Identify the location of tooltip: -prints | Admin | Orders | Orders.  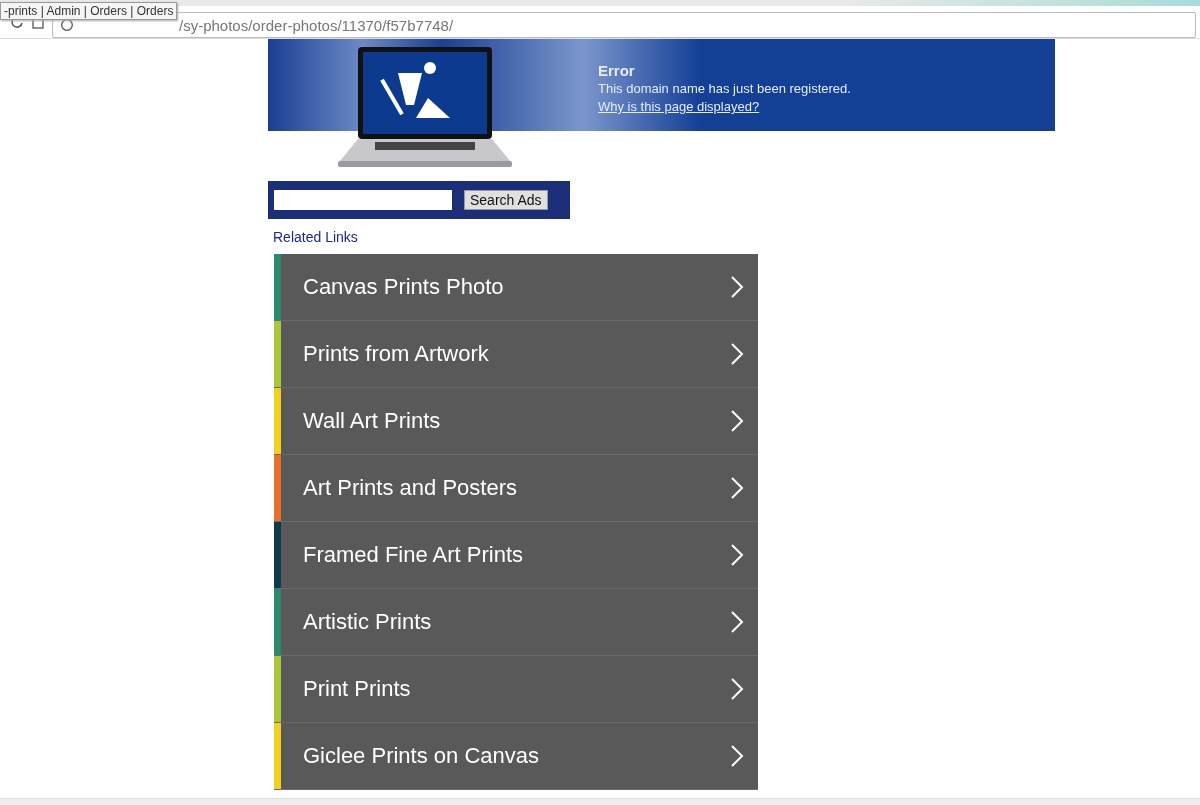
(89, 11).